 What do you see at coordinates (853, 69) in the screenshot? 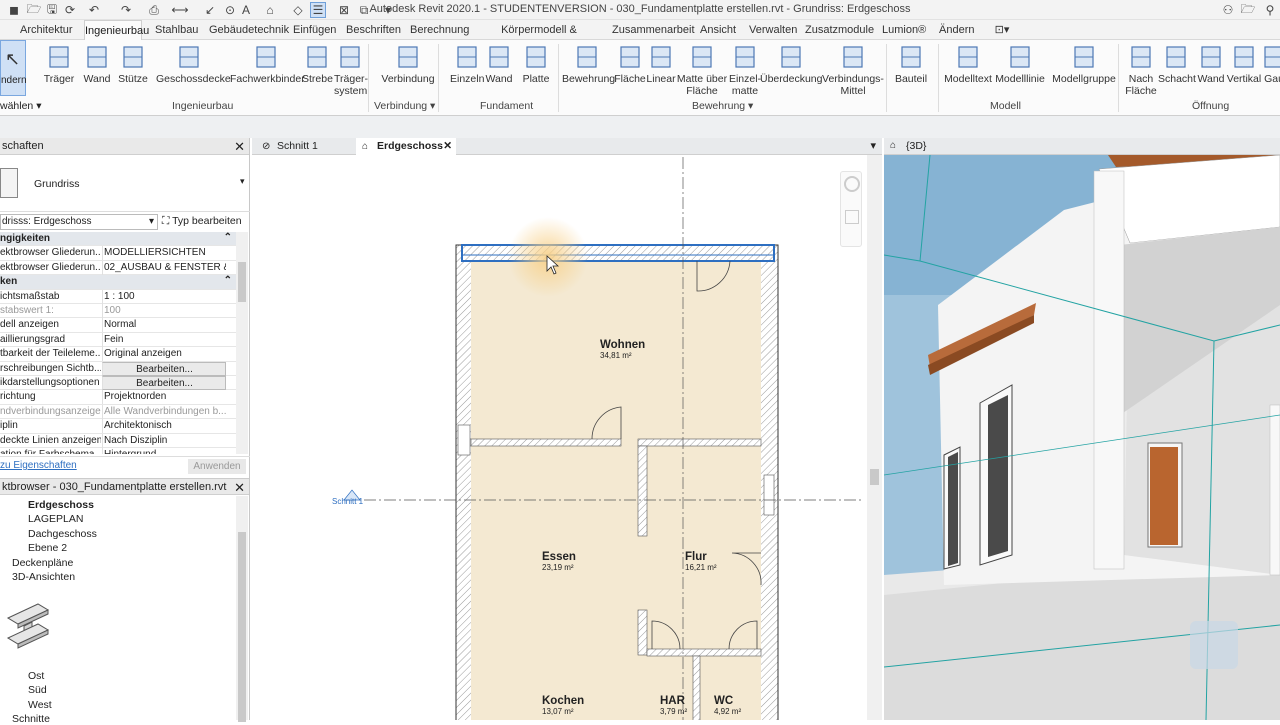
I see `coupler-button: Verbindungs- Mittel` at bounding box center [853, 69].